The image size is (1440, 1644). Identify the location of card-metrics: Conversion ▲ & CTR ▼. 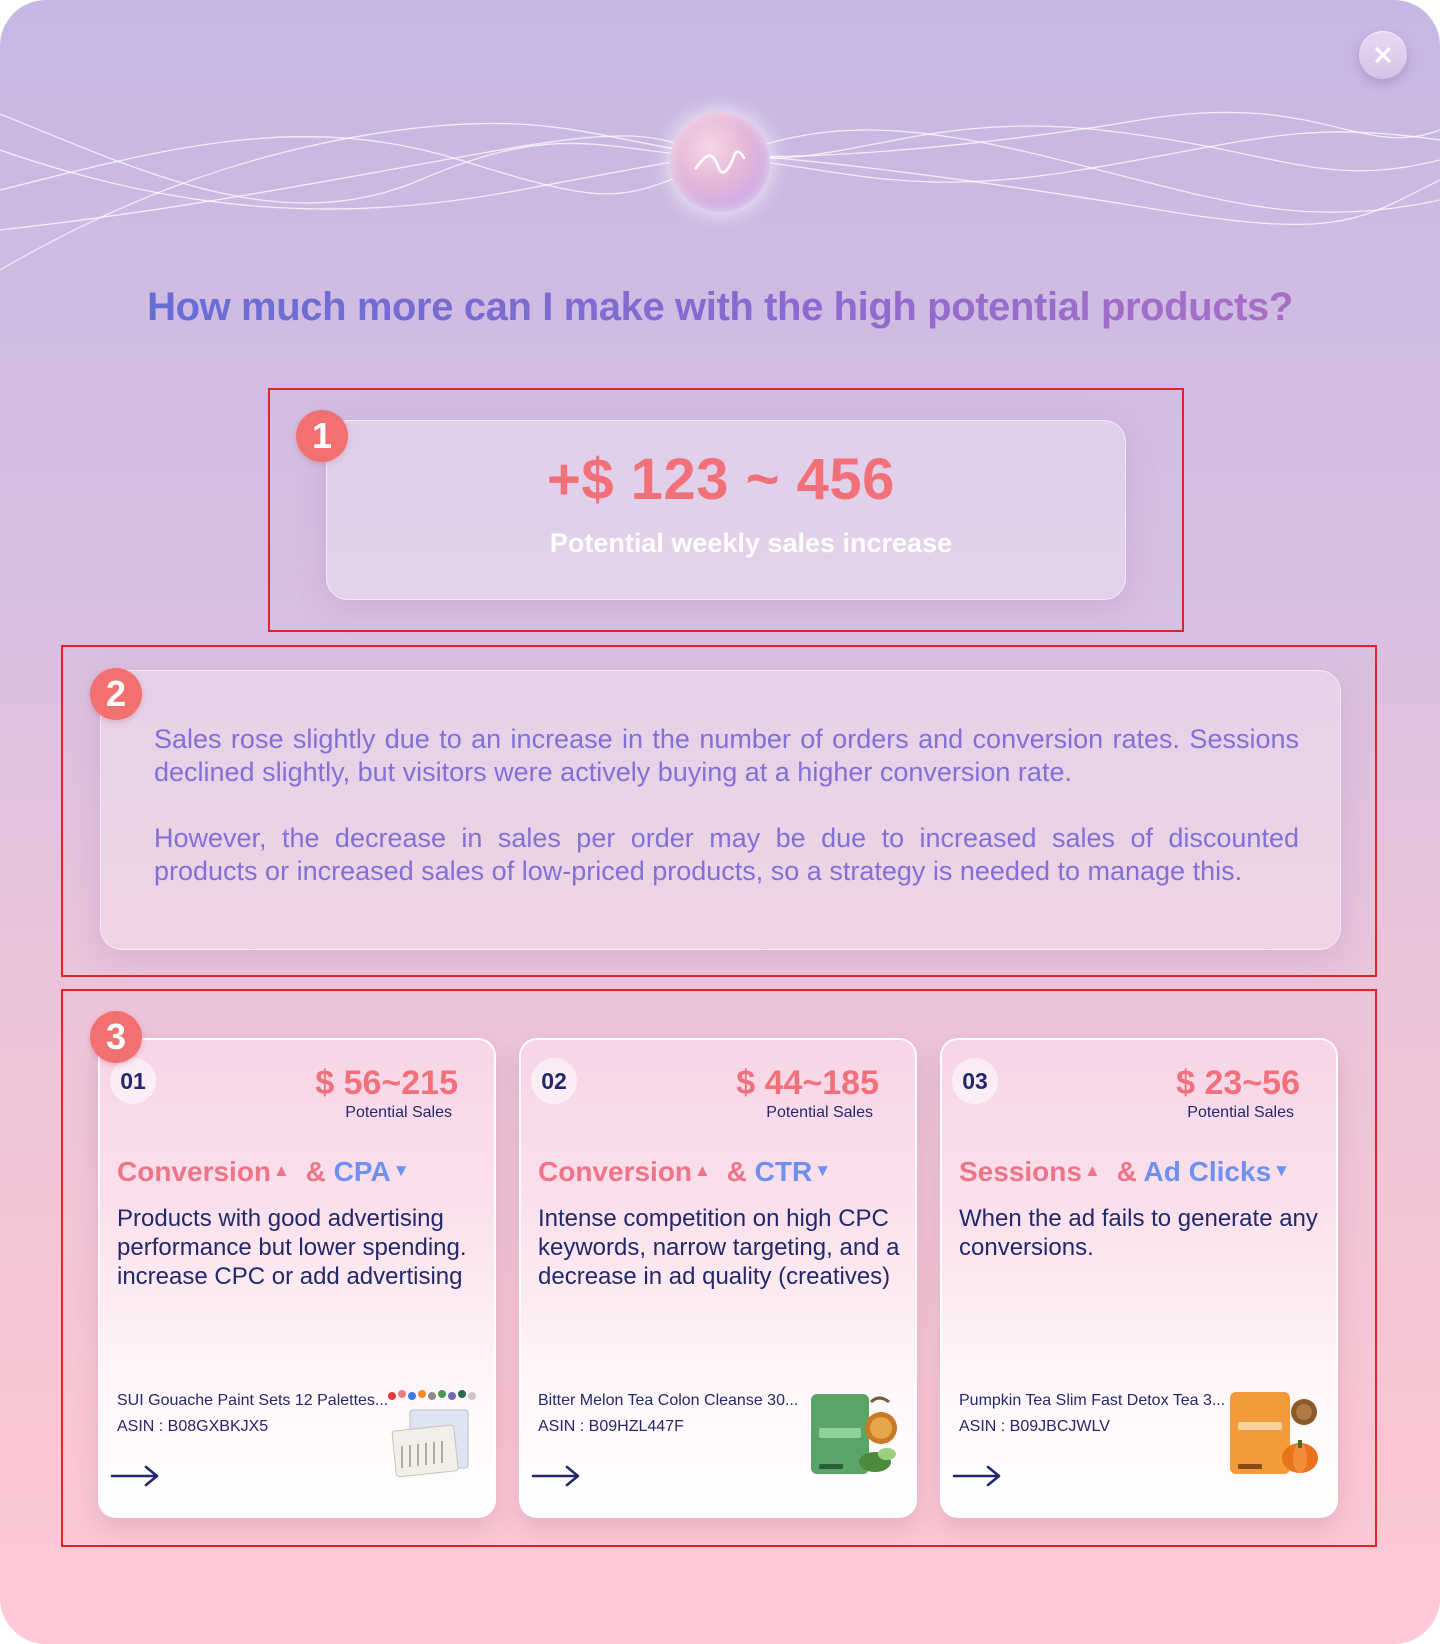
(684, 1172).